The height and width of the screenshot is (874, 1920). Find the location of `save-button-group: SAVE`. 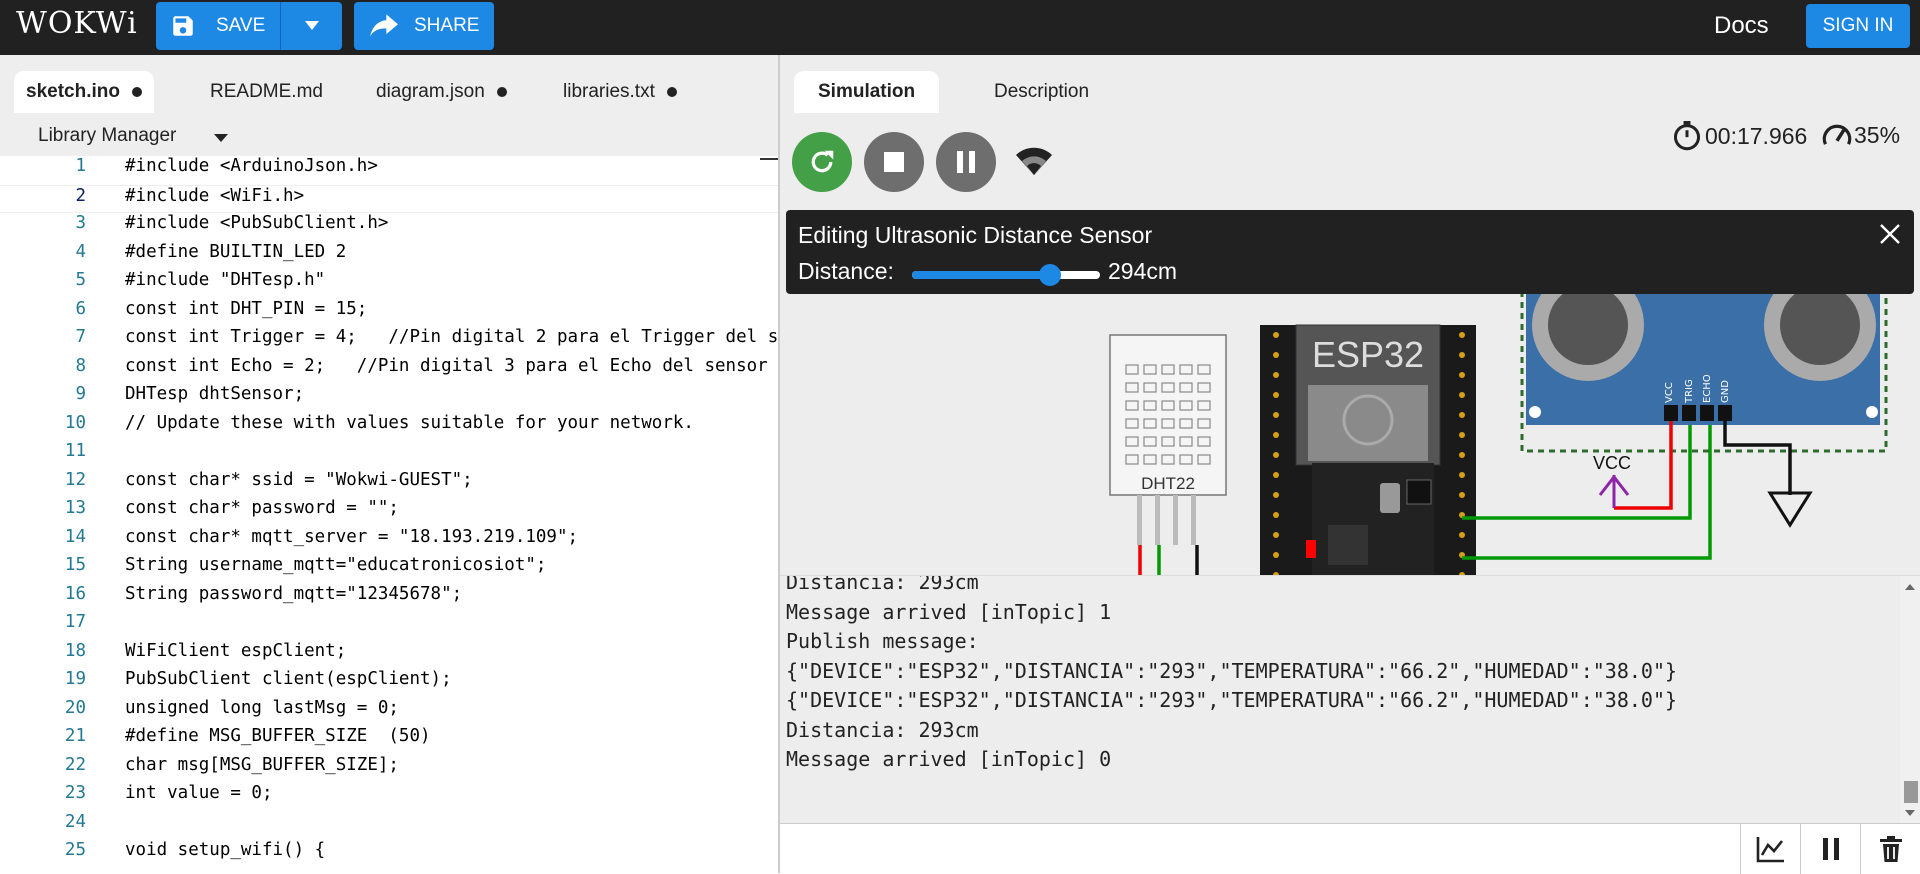

save-button-group: SAVE is located at coordinates (249, 26).